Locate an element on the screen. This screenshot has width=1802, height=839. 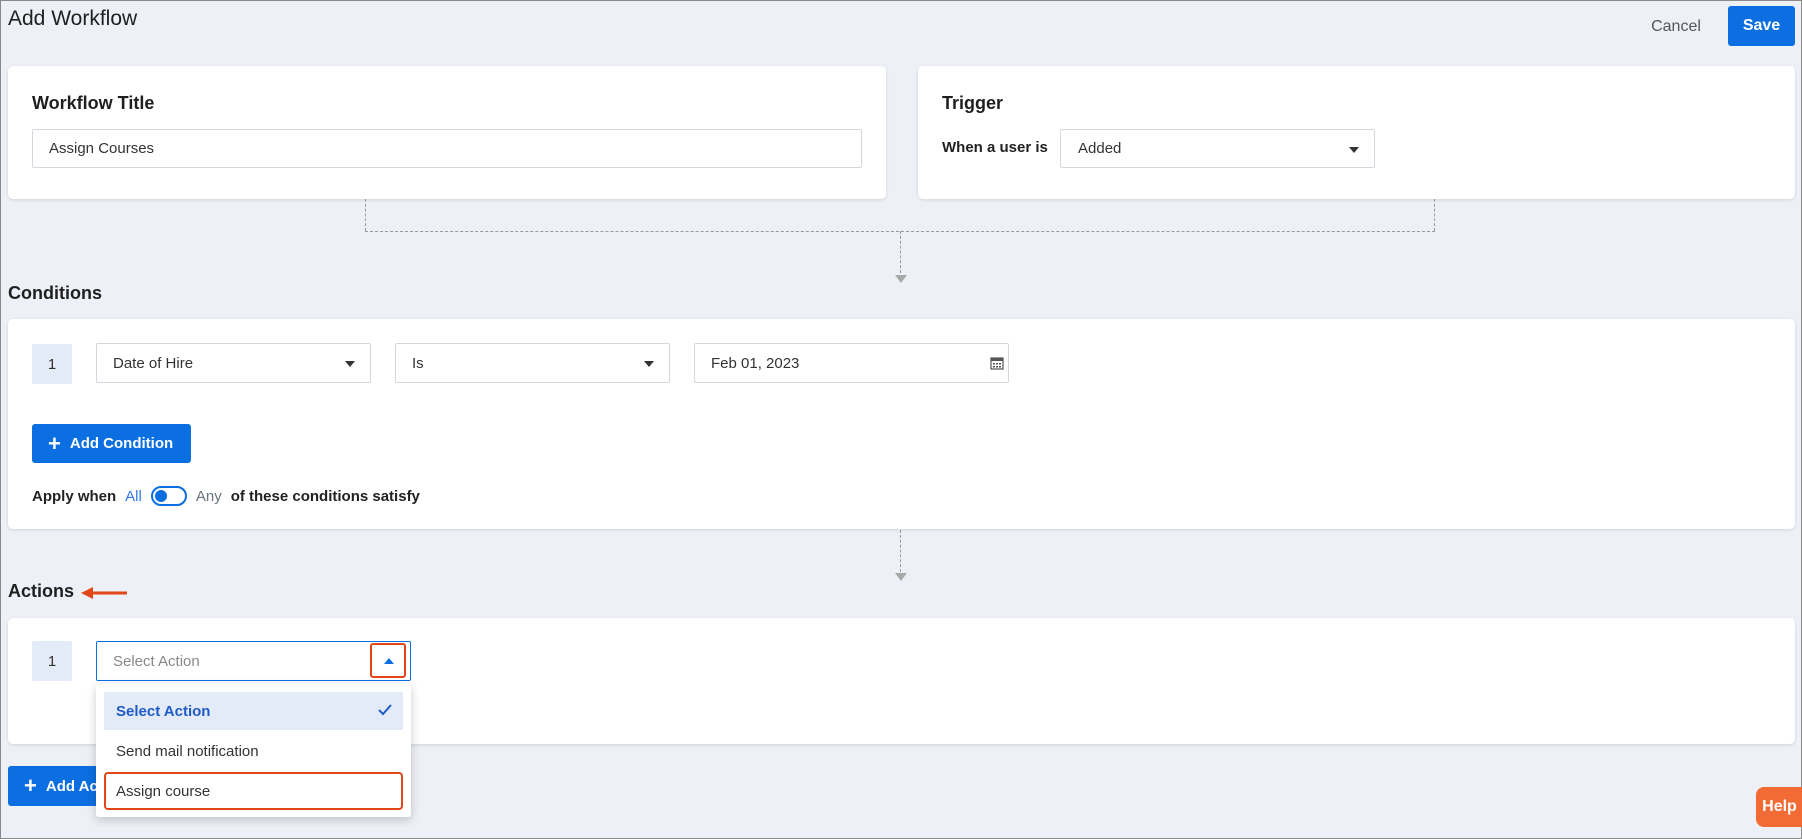
dropdown-toggle is located at coordinates (388, 660).